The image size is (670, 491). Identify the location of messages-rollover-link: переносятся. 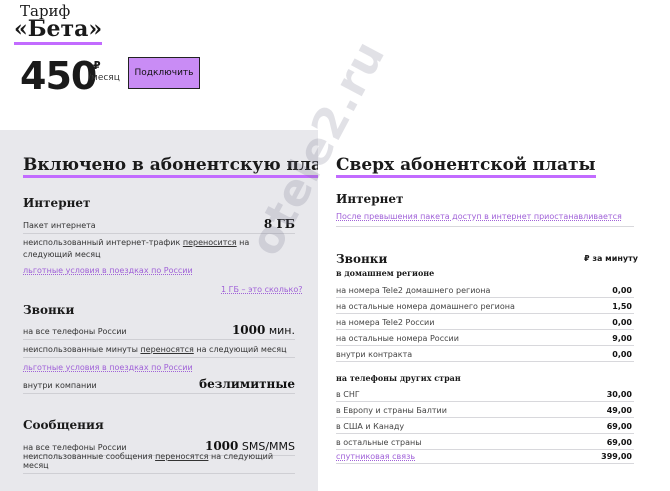
(181, 456).